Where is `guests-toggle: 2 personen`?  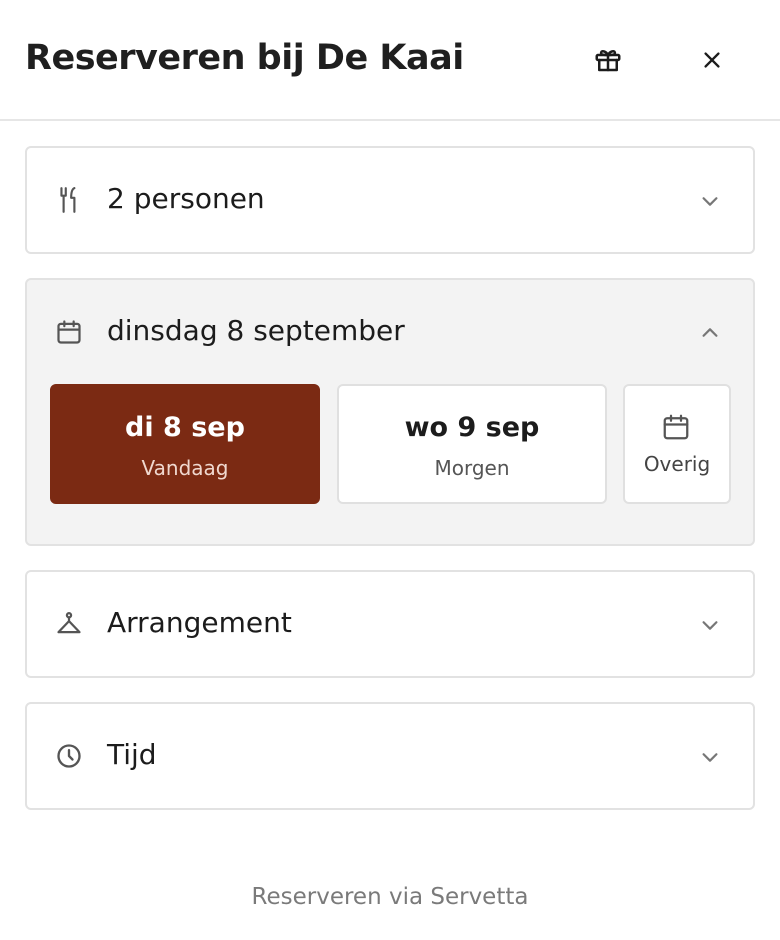 guests-toggle: 2 personen is located at coordinates (390, 200).